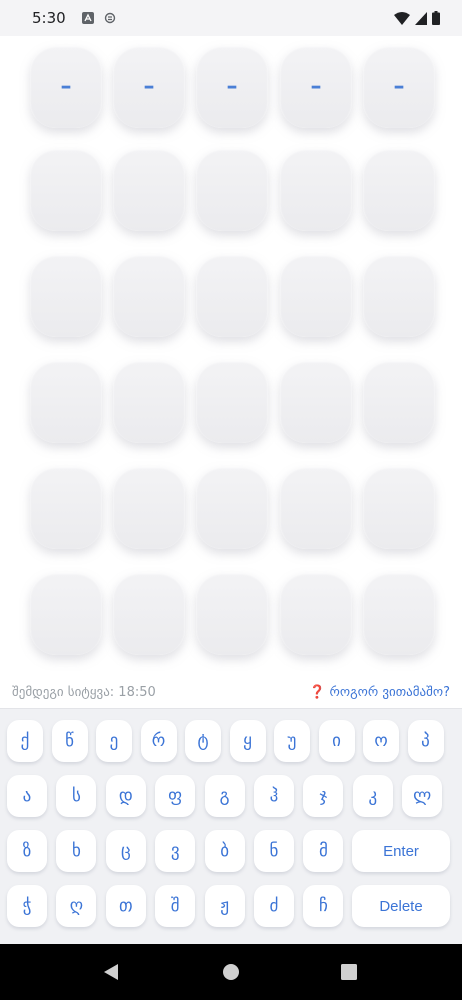 Image resolution: width=462 pixels, height=1000 pixels. I want to click on letter-key: ჩ, so click(323, 906).